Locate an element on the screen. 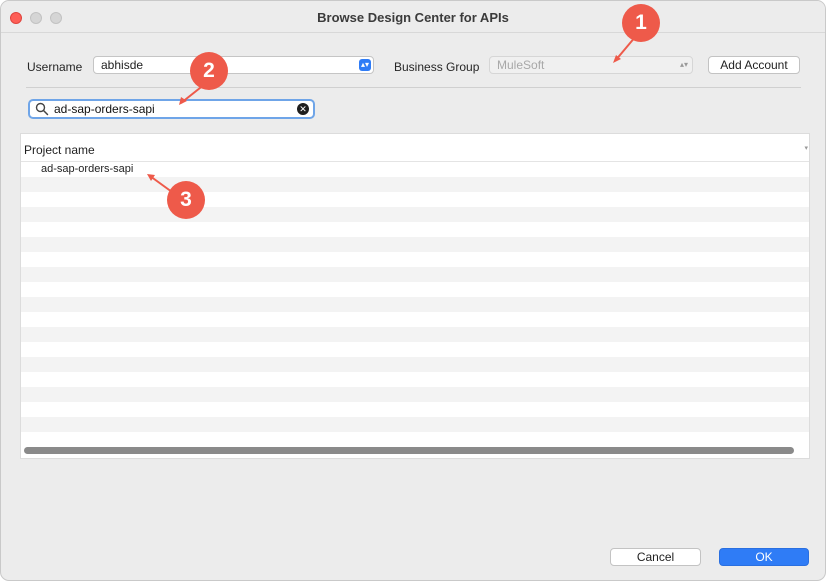  title-bar: Browse Design Center for APIs is located at coordinates (413, 17).